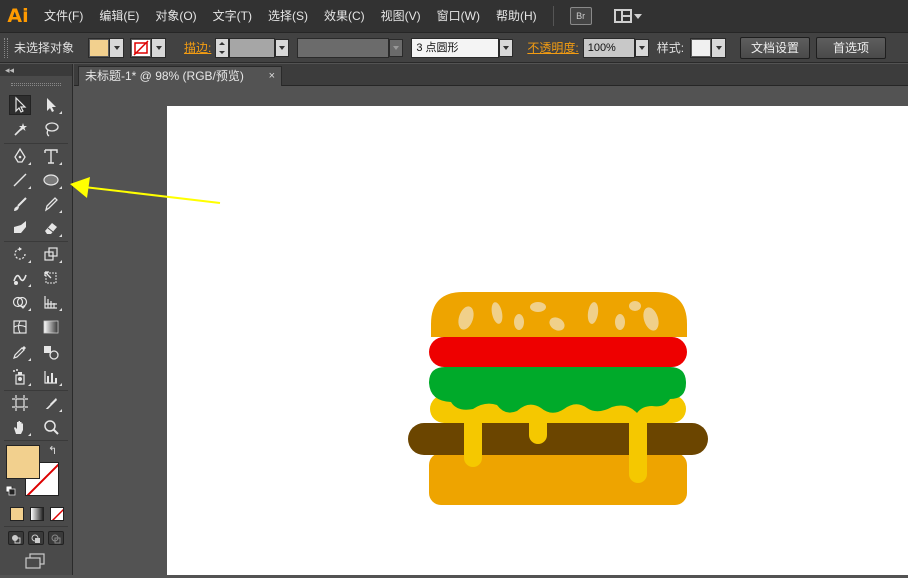  I want to click on default-colors-icon, so click(10, 490).